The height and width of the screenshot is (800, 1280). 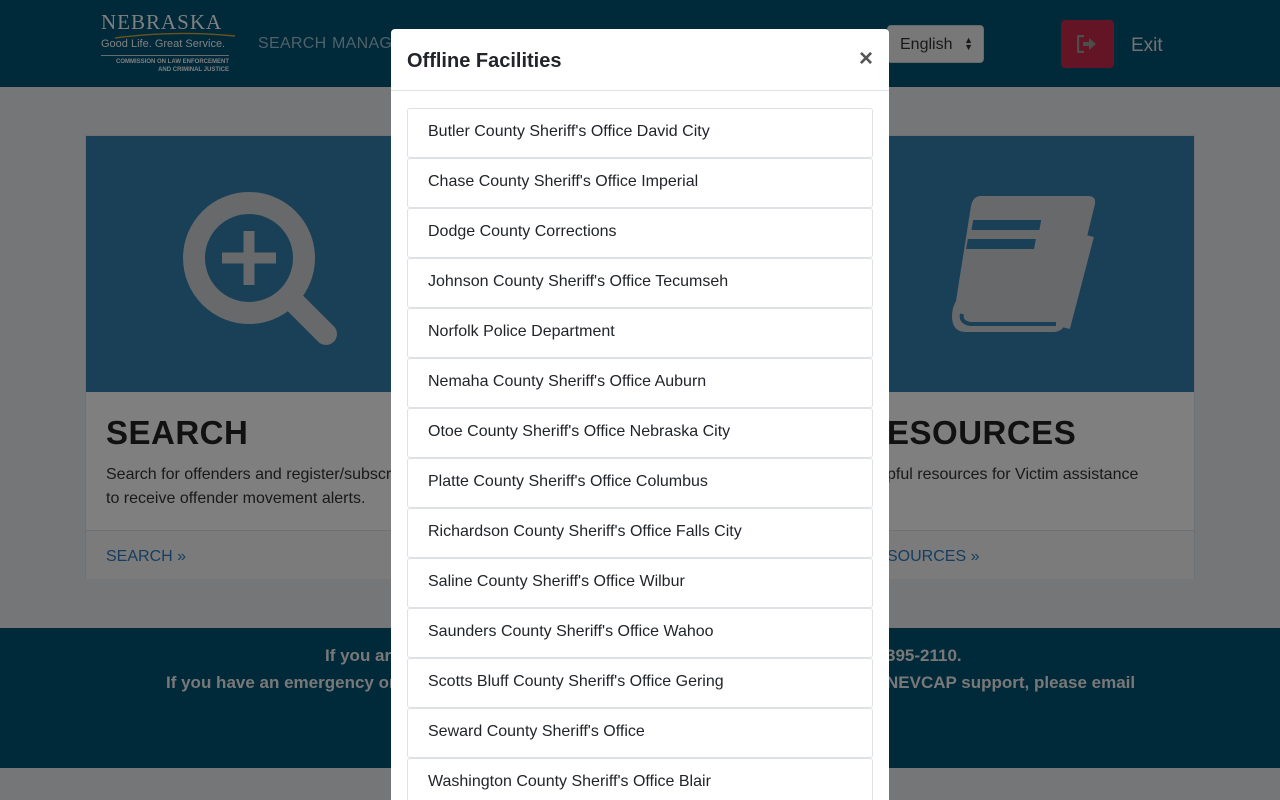 I want to click on list-item: Seward County Sheriff's Office, so click(x=640, y=733).